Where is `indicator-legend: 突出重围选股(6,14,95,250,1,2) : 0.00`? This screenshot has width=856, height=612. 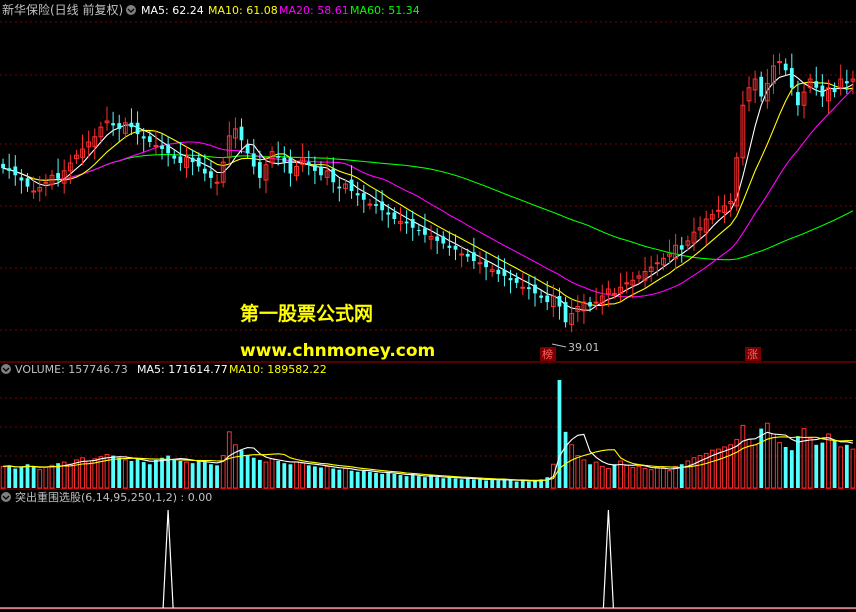 indicator-legend: 突出重围选股(6,14,95,250,1,2) : 0.00 is located at coordinates (106, 497).